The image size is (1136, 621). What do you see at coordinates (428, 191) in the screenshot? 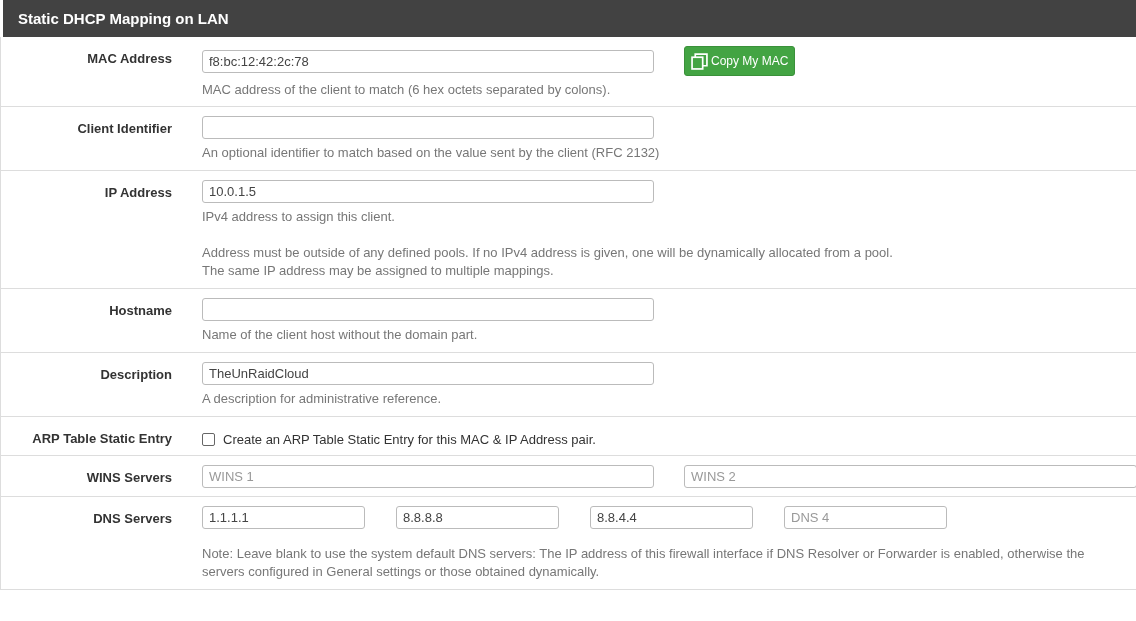
I see `text-field: 10.0.1.5` at bounding box center [428, 191].